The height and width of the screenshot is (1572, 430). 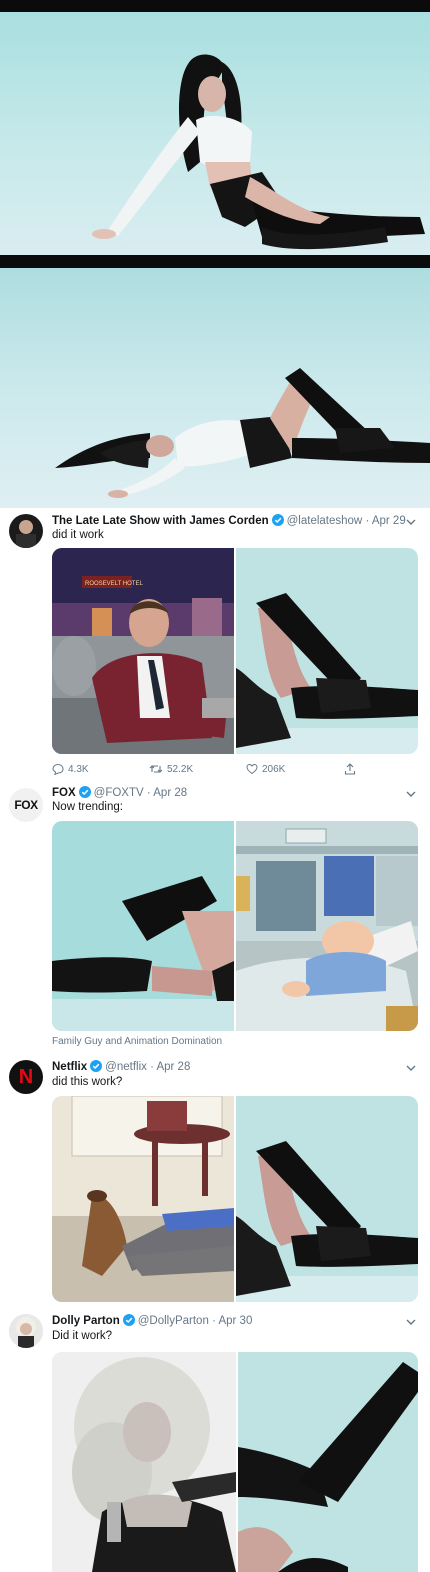 I want to click on netflix-logo-text: N, so click(x=26, y=1076).